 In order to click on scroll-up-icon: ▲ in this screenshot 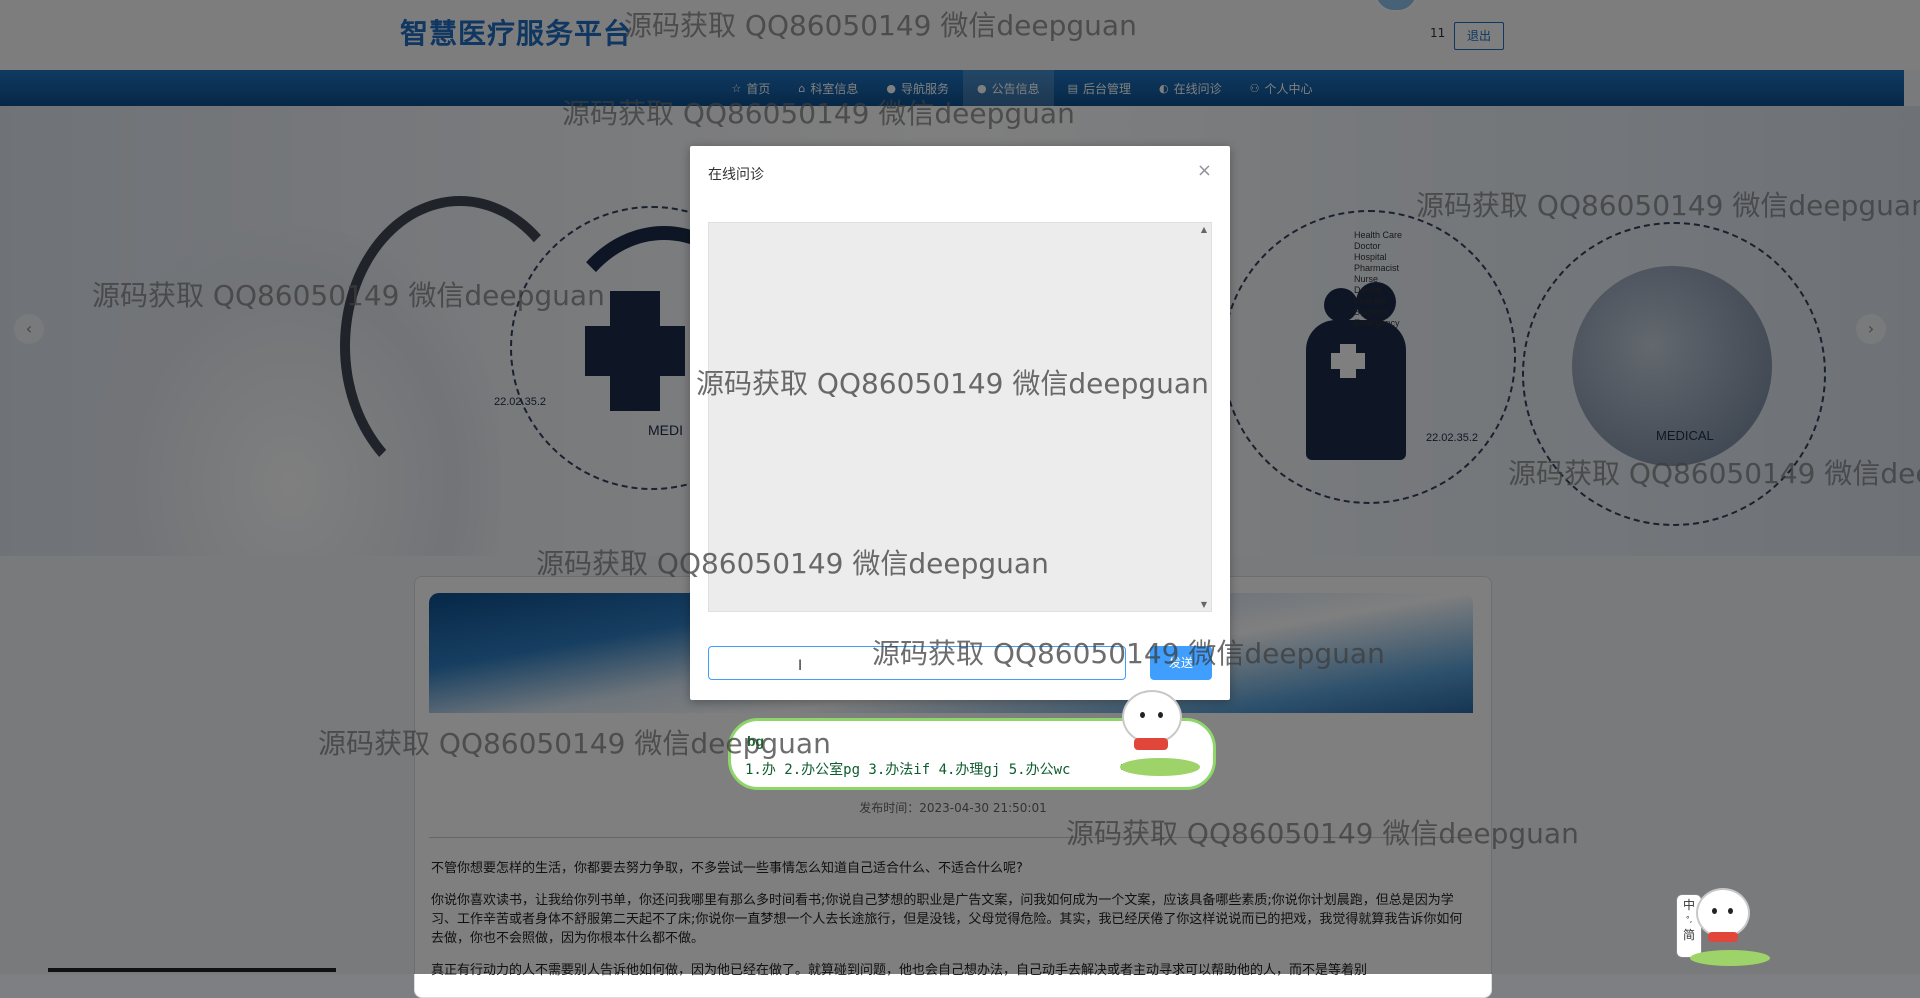, I will do `click(1204, 229)`.